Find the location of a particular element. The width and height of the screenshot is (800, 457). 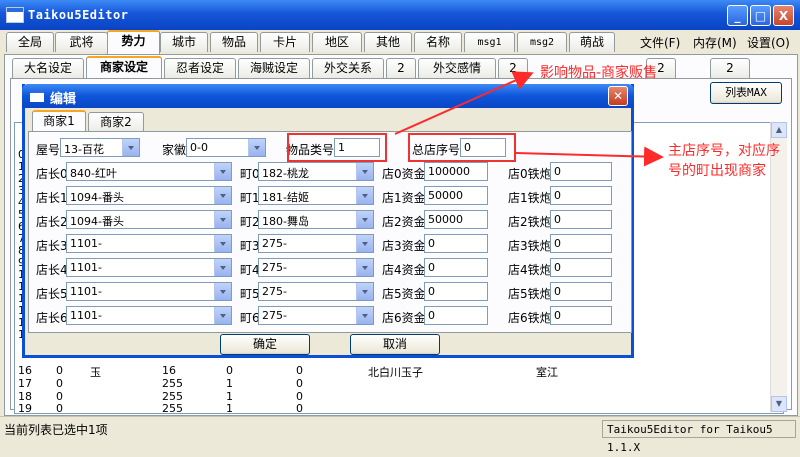

tab-extra-2: 2 is located at coordinates (513, 68).